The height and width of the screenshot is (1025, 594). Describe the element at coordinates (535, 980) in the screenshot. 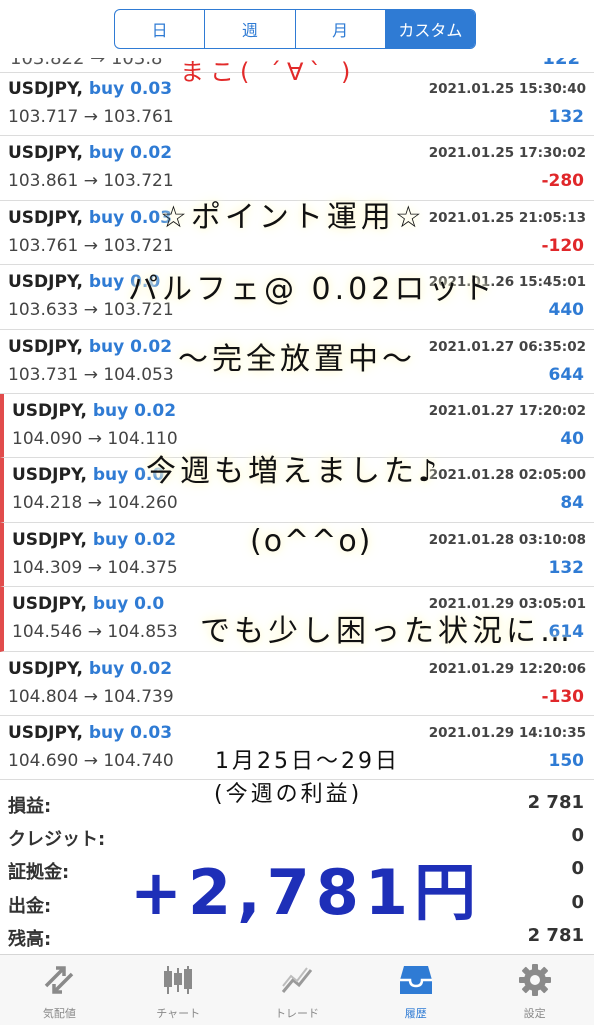

I see `gear-icon` at that location.